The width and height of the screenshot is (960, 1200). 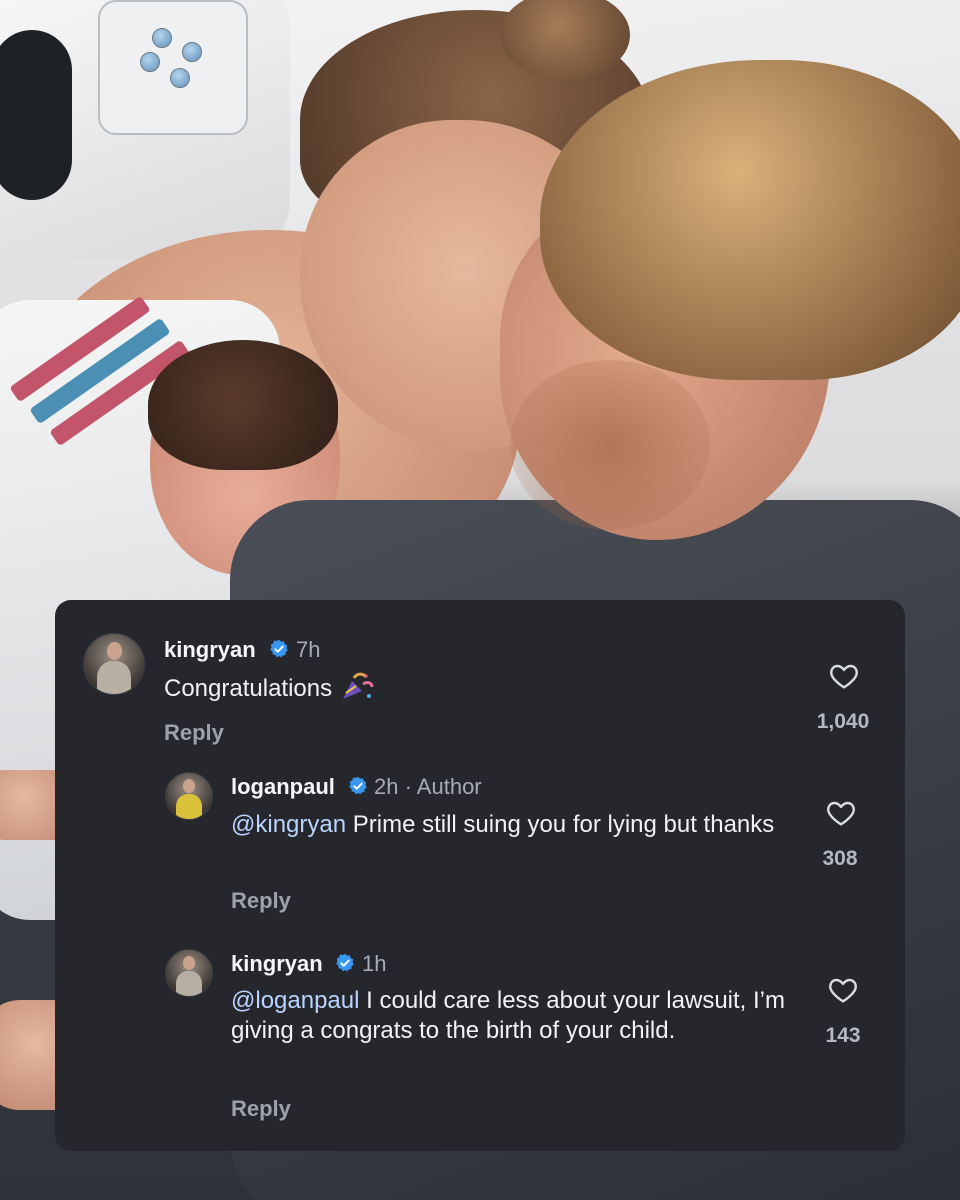 I want to click on like-count: 308, so click(x=840, y=858).